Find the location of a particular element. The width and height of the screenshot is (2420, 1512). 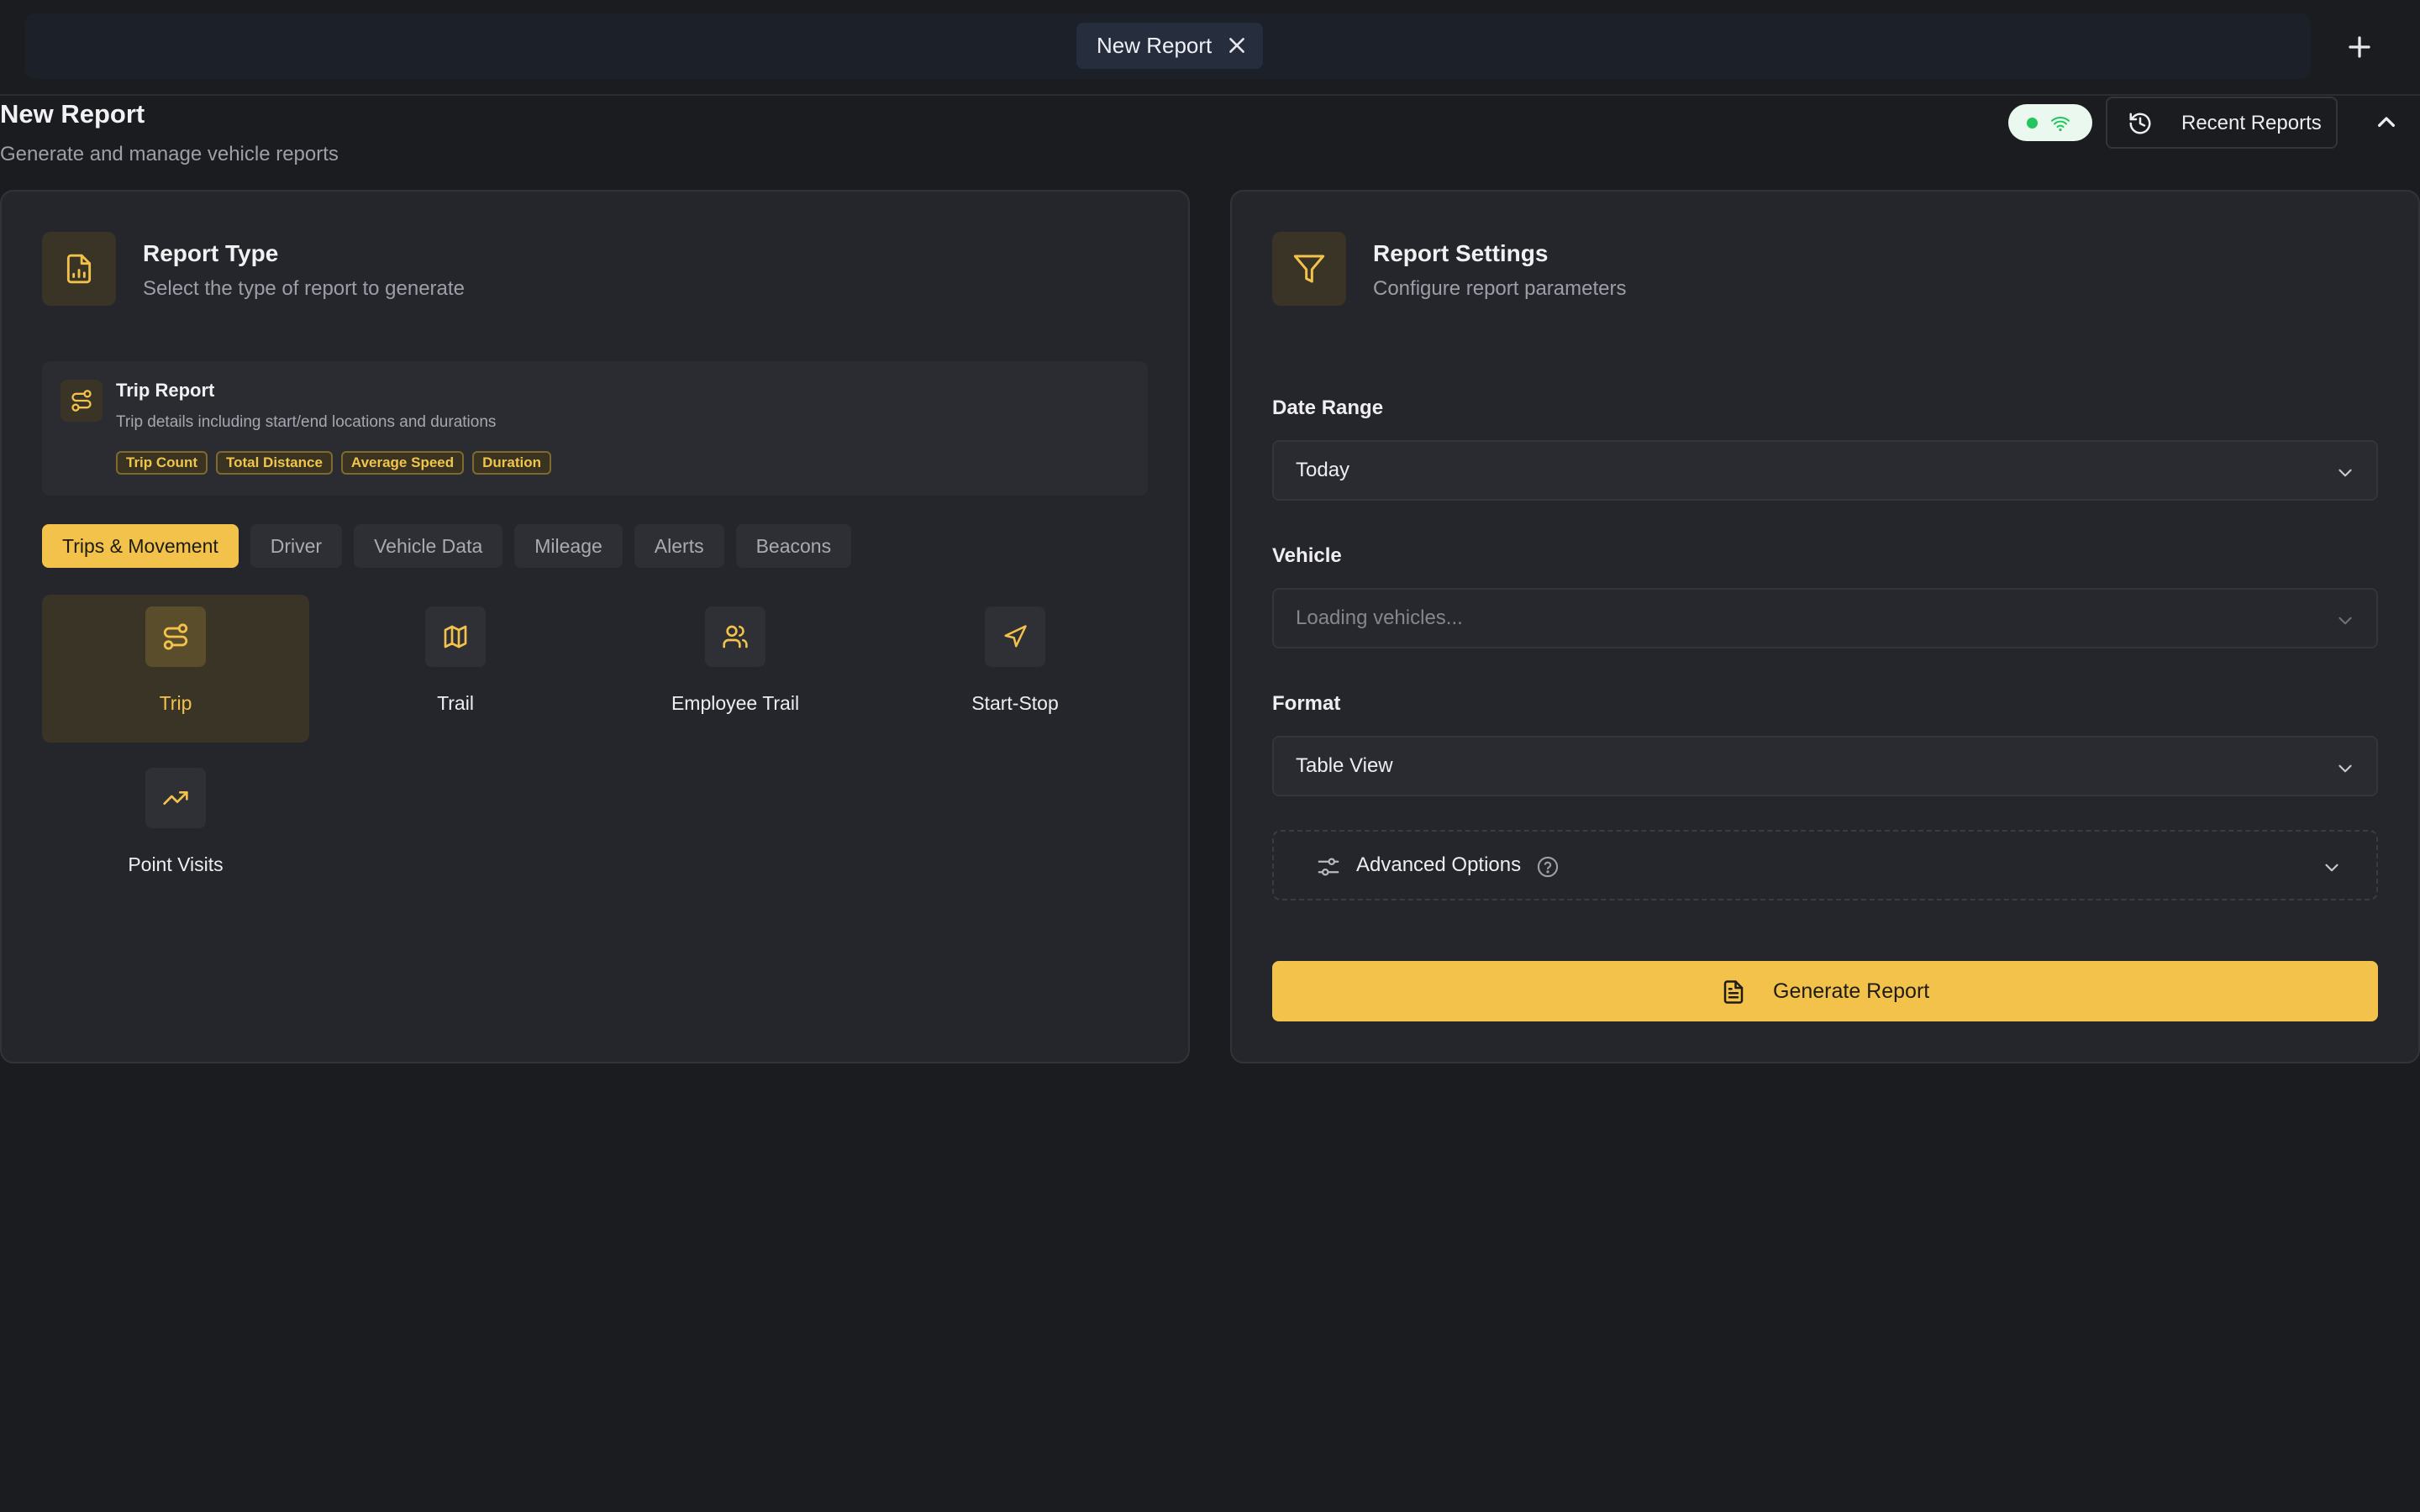

report-type-point-visits: Point Visits is located at coordinates (176, 830).